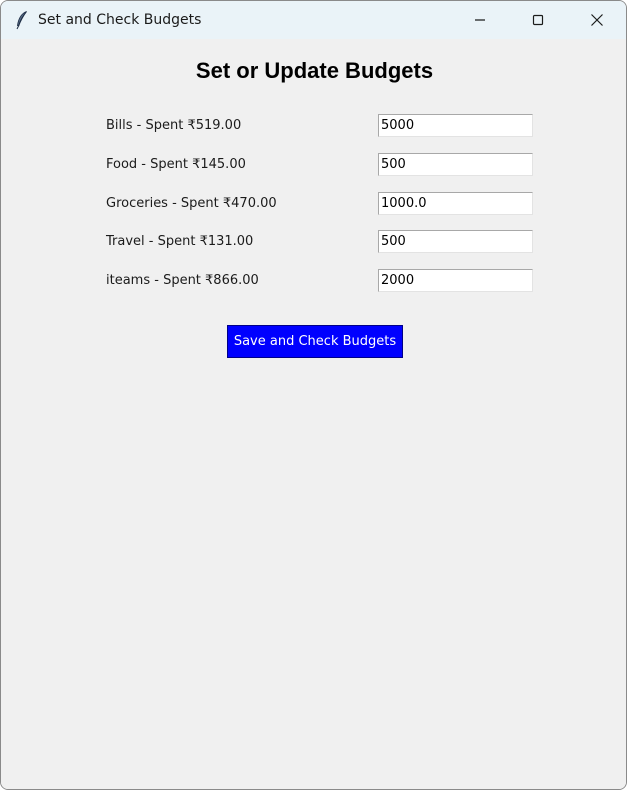 The width and height of the screenshot is (627, 790). I want to click on minimize-icon, so click(480, 20).